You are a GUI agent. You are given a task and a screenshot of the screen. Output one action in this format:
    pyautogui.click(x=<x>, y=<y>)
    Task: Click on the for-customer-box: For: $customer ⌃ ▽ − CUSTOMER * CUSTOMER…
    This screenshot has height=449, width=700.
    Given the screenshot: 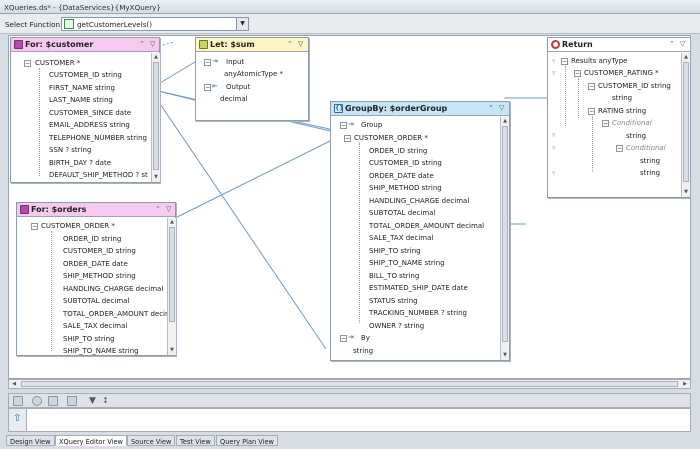 What is the action you would take?
    pyautogui.click(x=85, y=110)
    